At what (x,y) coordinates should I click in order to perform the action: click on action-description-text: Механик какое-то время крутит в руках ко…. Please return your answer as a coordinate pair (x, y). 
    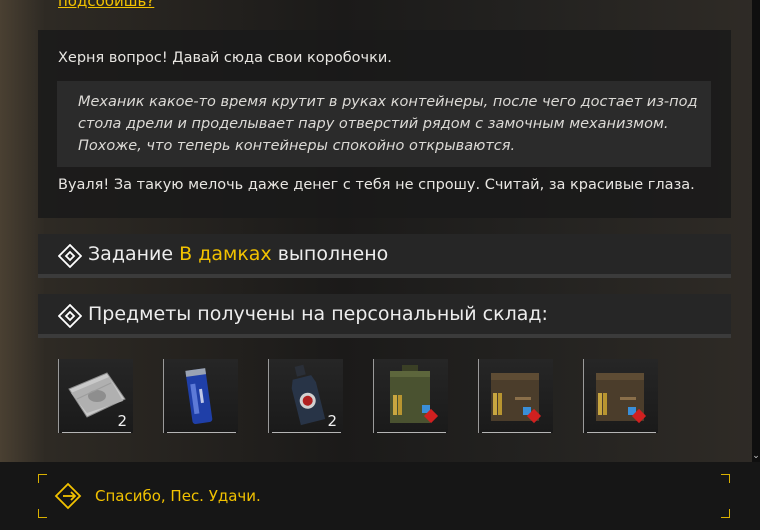
    Looking at the image, I should click on (388, 124).